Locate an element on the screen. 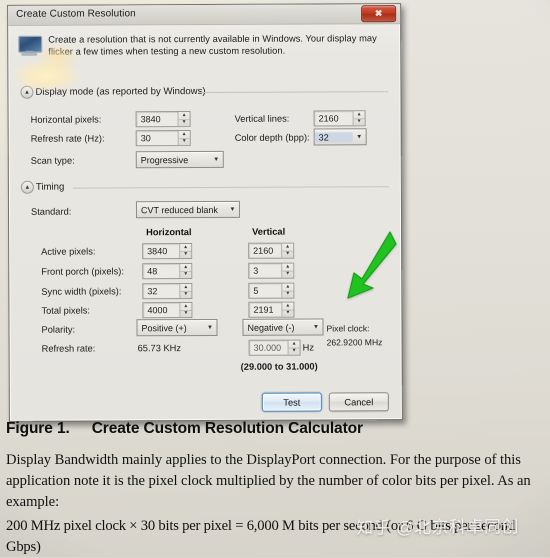  standard-dropdown: CVT reduced blank ▼ is located at coordinates (188, 209).